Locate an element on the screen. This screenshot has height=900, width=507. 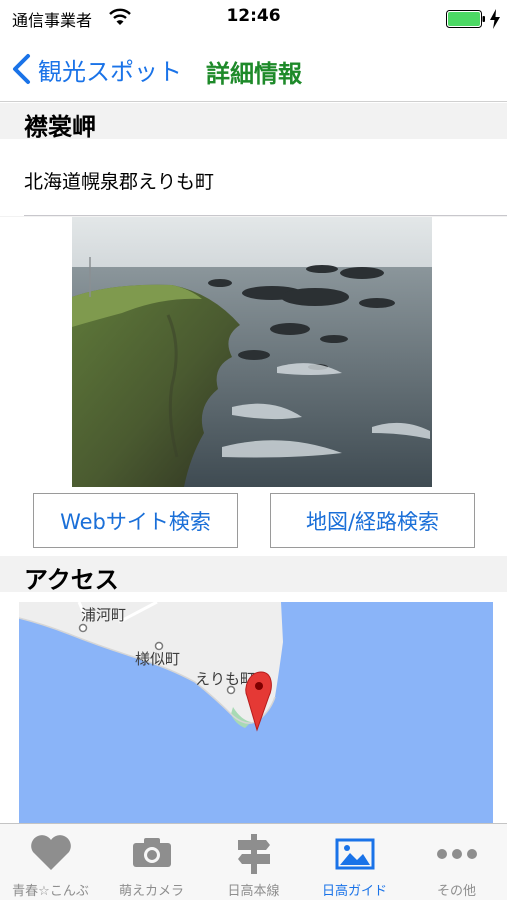
address-cell: 北海道幌泉郡えりも町 is located at coordinates (253, 177).